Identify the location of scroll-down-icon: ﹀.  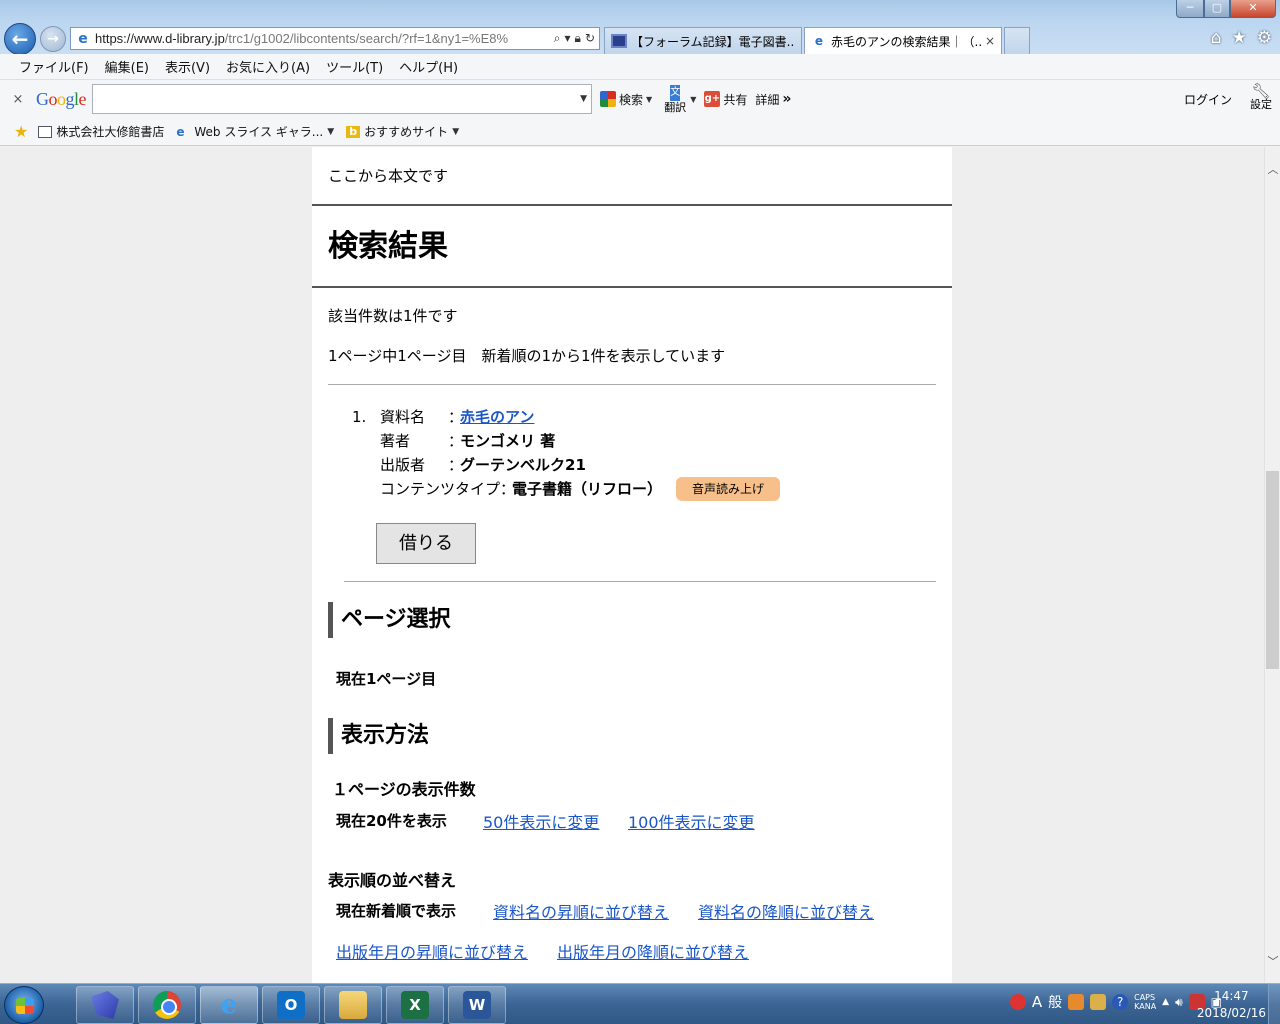
(1272, 962).